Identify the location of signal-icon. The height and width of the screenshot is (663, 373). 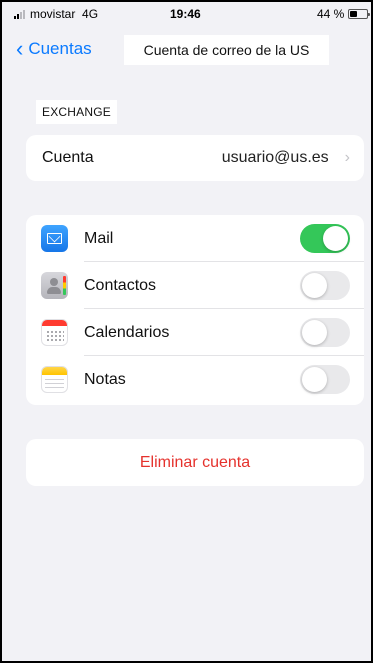
(19, 14).